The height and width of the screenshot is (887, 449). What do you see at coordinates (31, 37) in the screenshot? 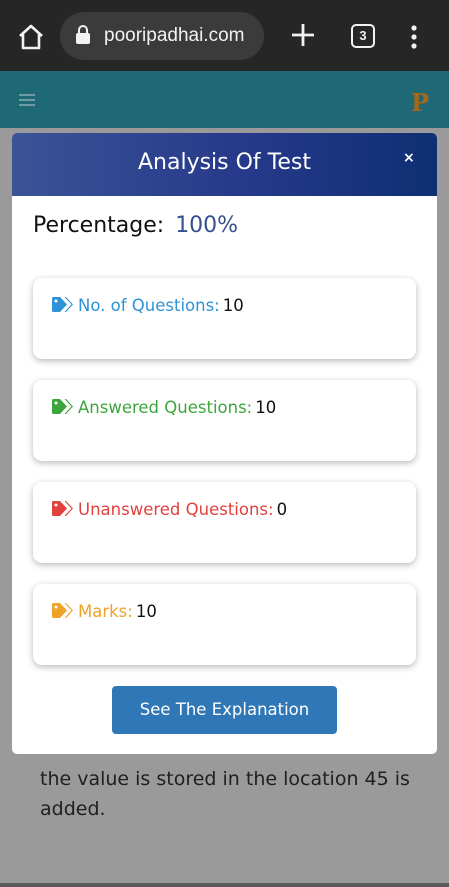
I see `home-icon` at bounding box center [31, 37].